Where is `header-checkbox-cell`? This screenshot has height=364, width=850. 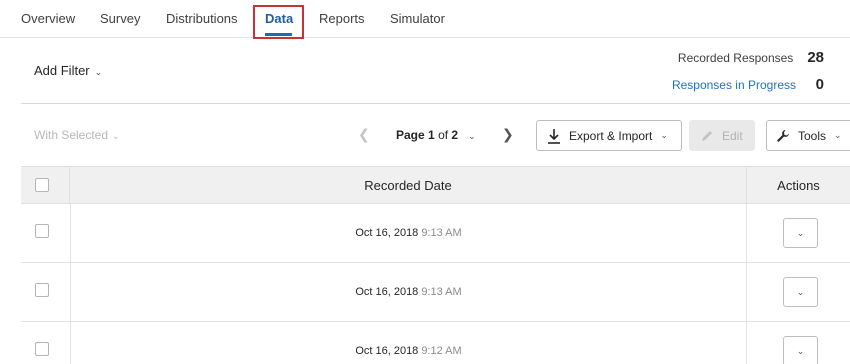
header-checkbox-cell is located at coordinates (45, 185).